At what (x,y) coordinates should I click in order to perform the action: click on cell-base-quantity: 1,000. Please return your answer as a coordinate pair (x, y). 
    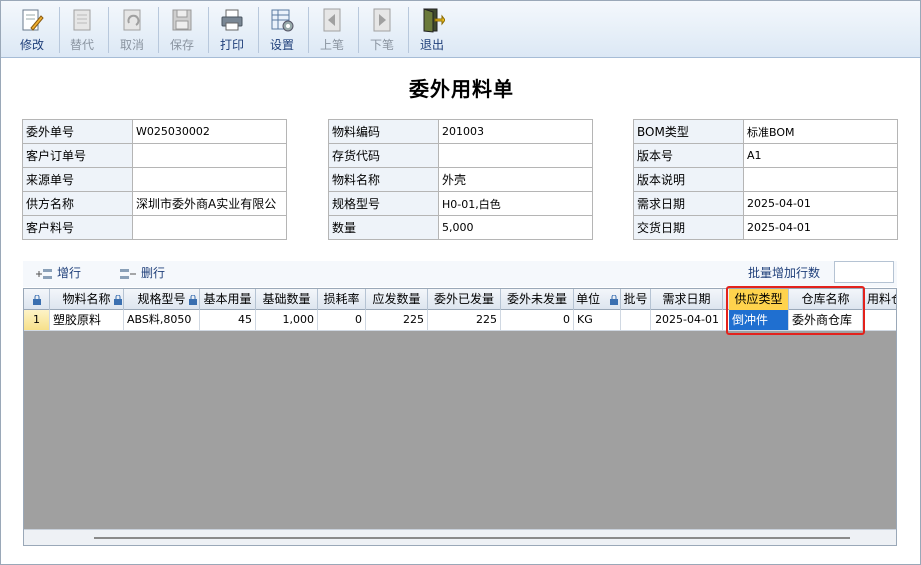
    Looking at the image, I should click on (287, 320).